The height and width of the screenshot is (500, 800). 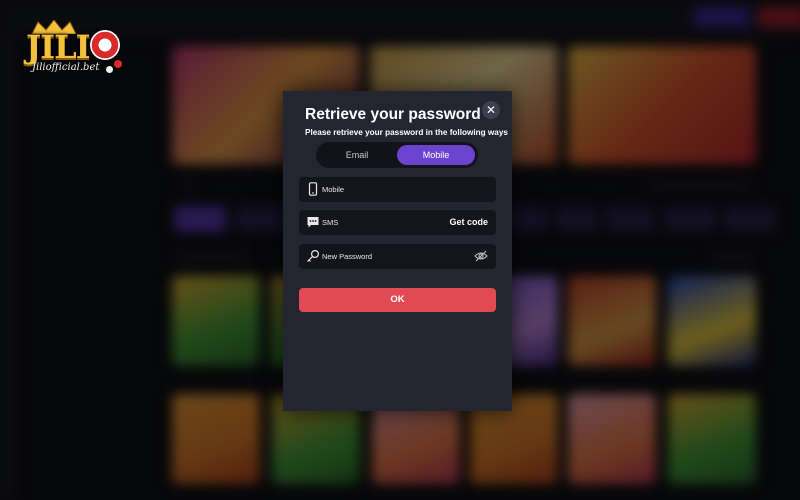 I want to click on sms-field: Get code, so click(x=397, y=222).